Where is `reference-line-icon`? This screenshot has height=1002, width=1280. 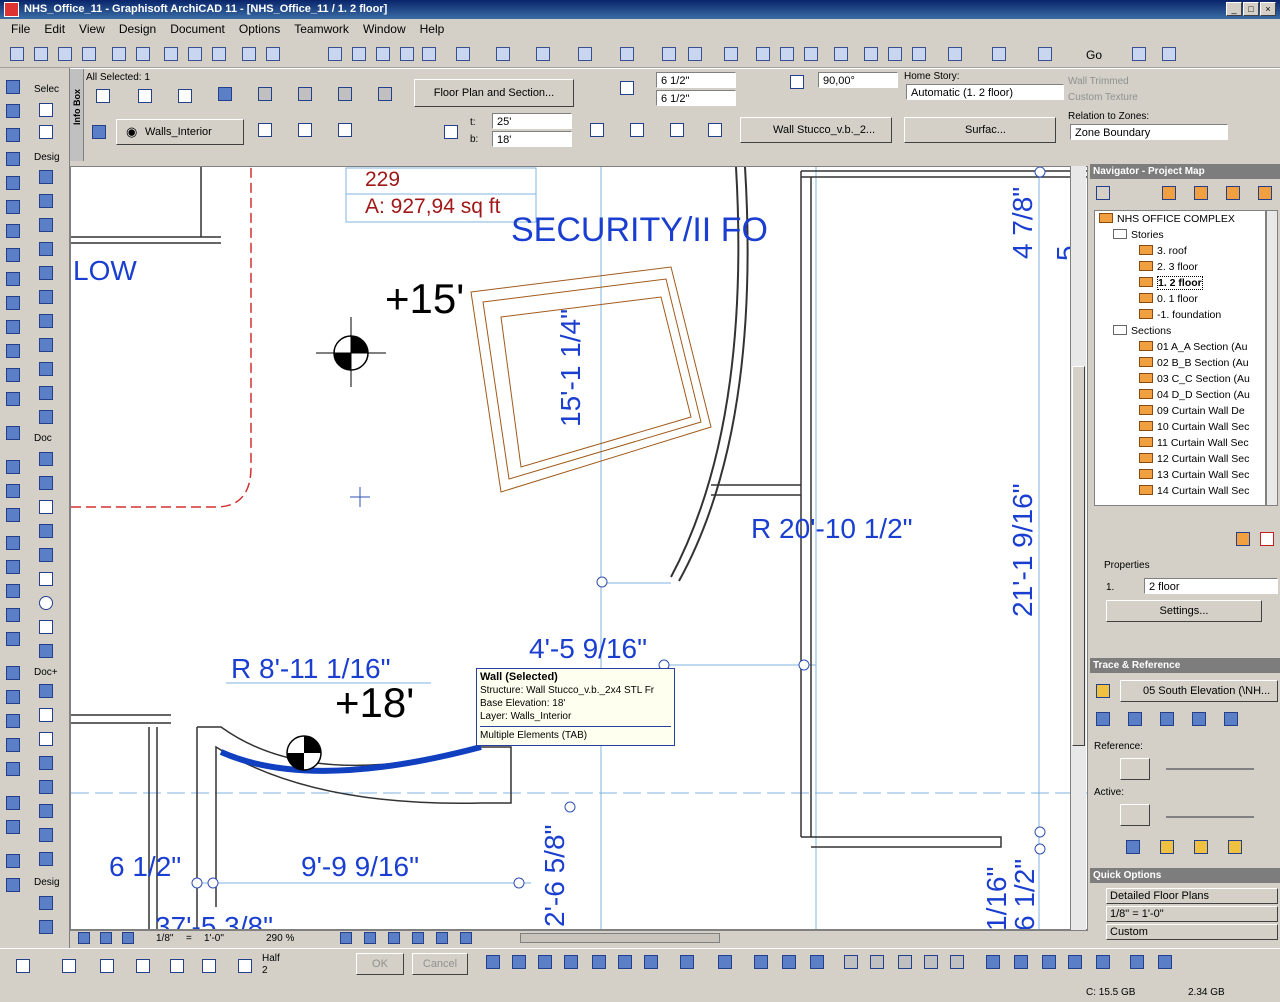
reference-line-icon is located at coordinates (185, 96).